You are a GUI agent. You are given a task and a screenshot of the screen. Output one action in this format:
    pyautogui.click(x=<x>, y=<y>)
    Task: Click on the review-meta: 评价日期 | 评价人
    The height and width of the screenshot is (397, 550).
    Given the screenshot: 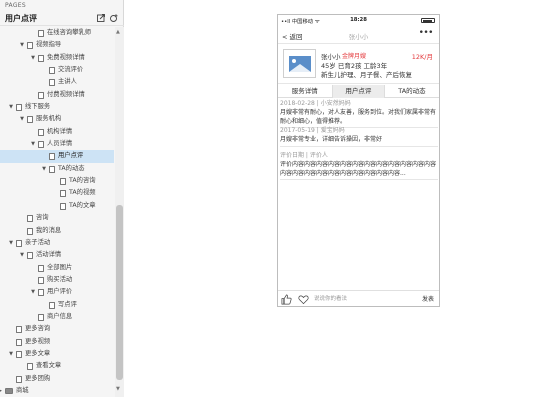 What is the action you would take?
    pyautogui.click(x=304, y=155)
    